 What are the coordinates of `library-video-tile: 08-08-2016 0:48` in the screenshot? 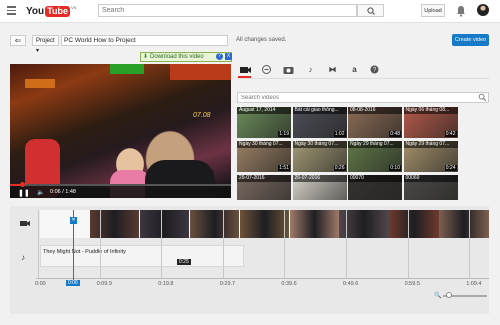 It's located at (375, 122).